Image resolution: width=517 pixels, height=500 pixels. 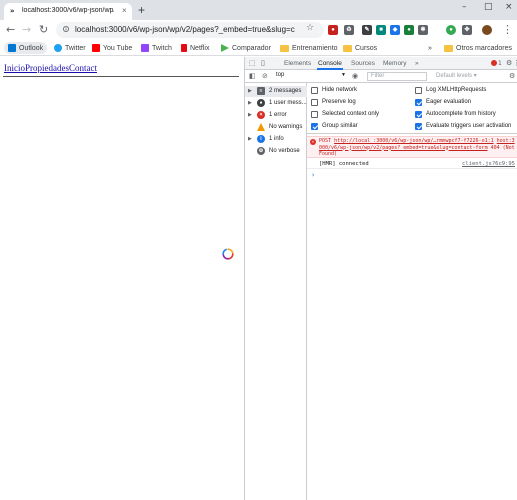 I want to click on console-filter-input: Filter, so click(x=397, y=76).